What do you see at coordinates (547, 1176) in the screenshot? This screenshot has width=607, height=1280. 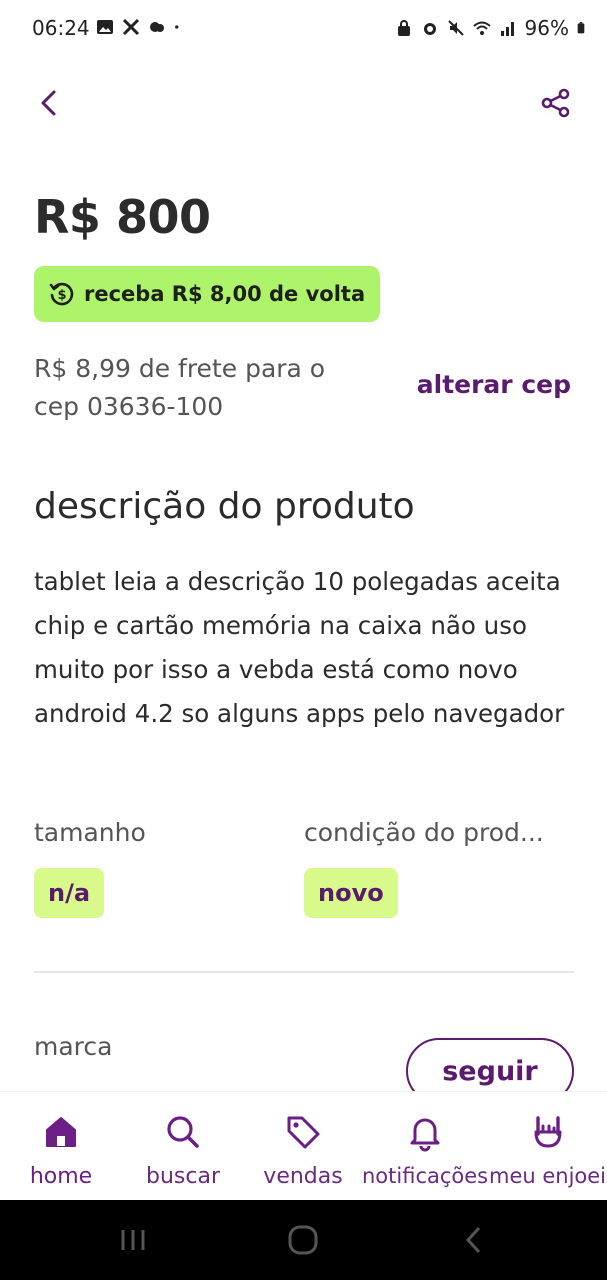 I see `nav-label-my-enjoei: meu enjoei` at bounding box center [547, 1176].